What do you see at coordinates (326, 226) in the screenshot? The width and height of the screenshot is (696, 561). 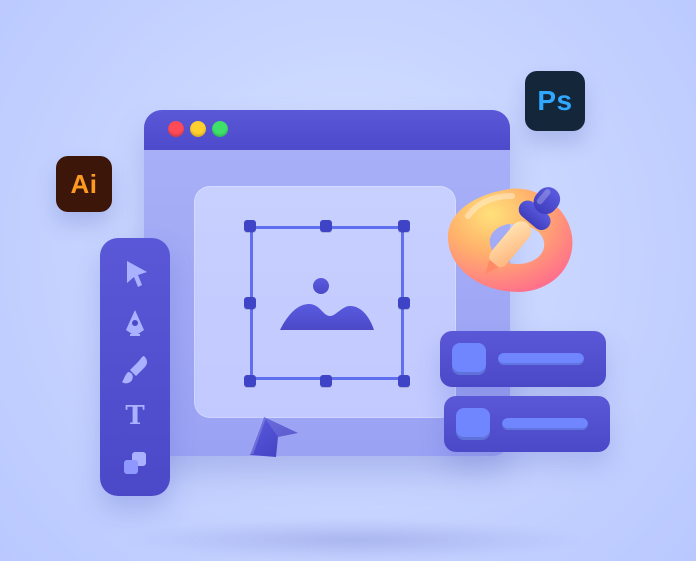 I see `selection-handle-tm` at bounding box center [326, 226].